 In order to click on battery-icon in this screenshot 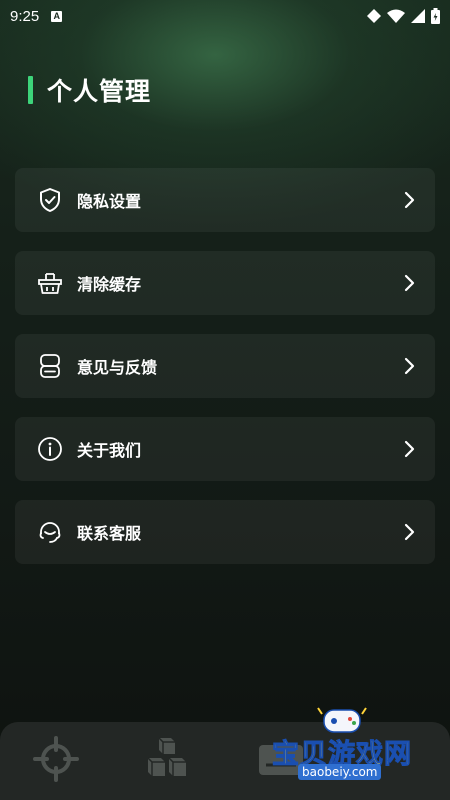, I will do `click(435, 16)`.